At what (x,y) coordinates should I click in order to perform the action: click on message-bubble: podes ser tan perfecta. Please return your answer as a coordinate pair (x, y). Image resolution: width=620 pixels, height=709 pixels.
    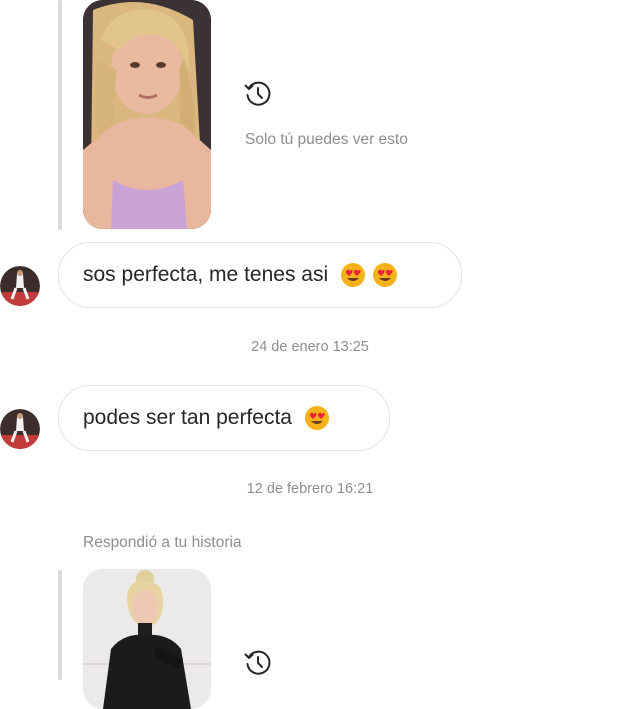
    Looking at the image, I should click on (224, 418).